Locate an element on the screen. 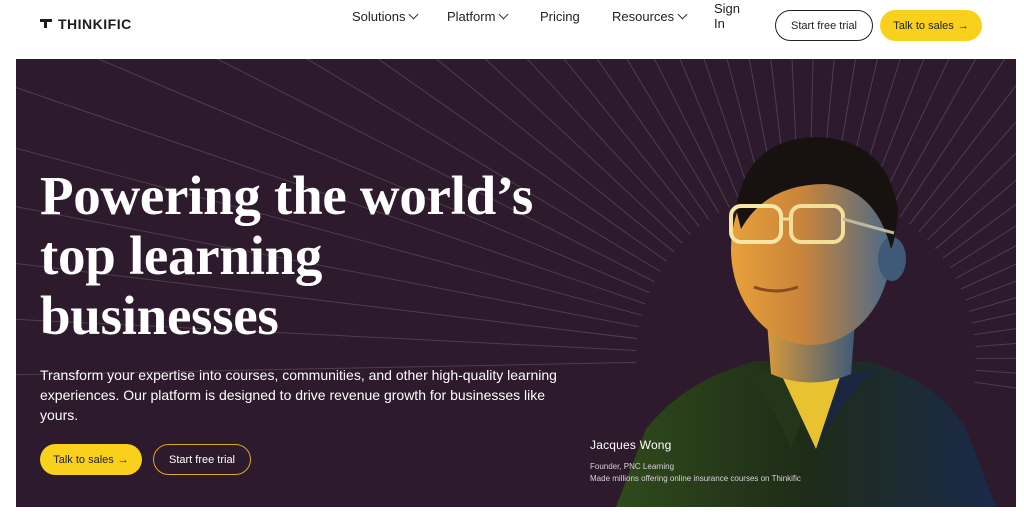  hero-talk-to-sales-button: Talk to sales → is located at coordinates (91, 459).